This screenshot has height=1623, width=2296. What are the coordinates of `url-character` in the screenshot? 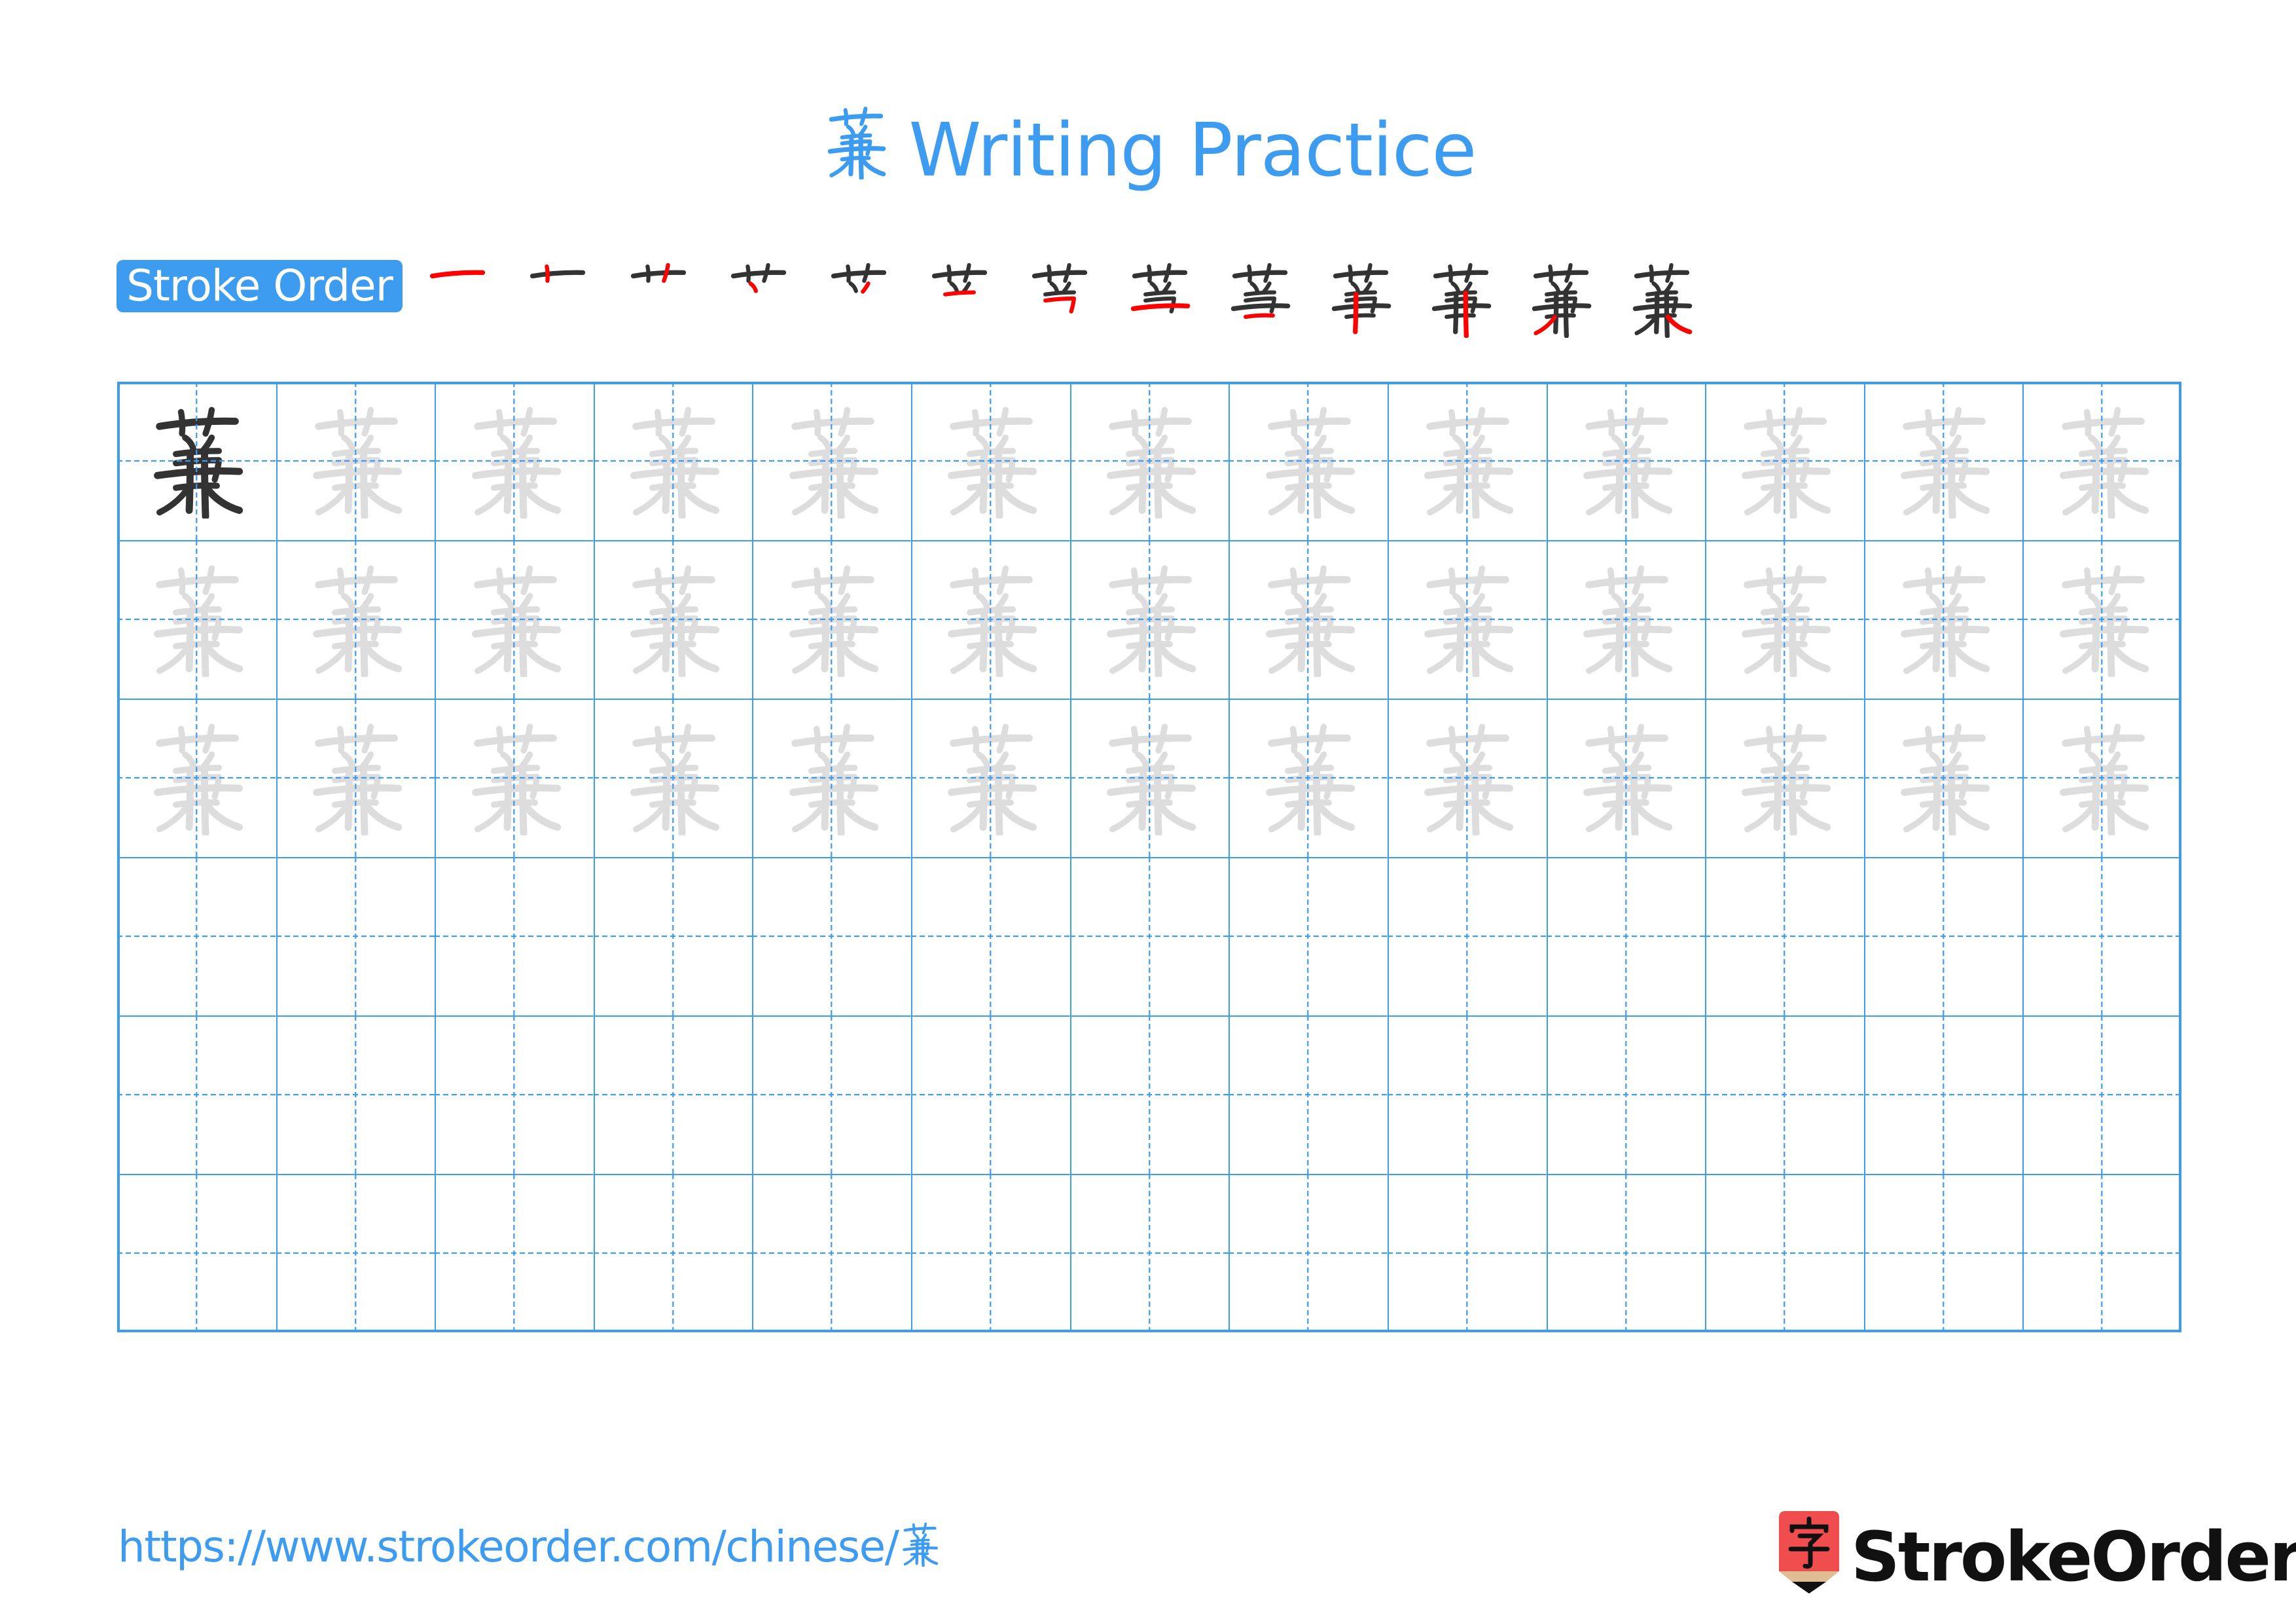 It's located at (919, 1544).